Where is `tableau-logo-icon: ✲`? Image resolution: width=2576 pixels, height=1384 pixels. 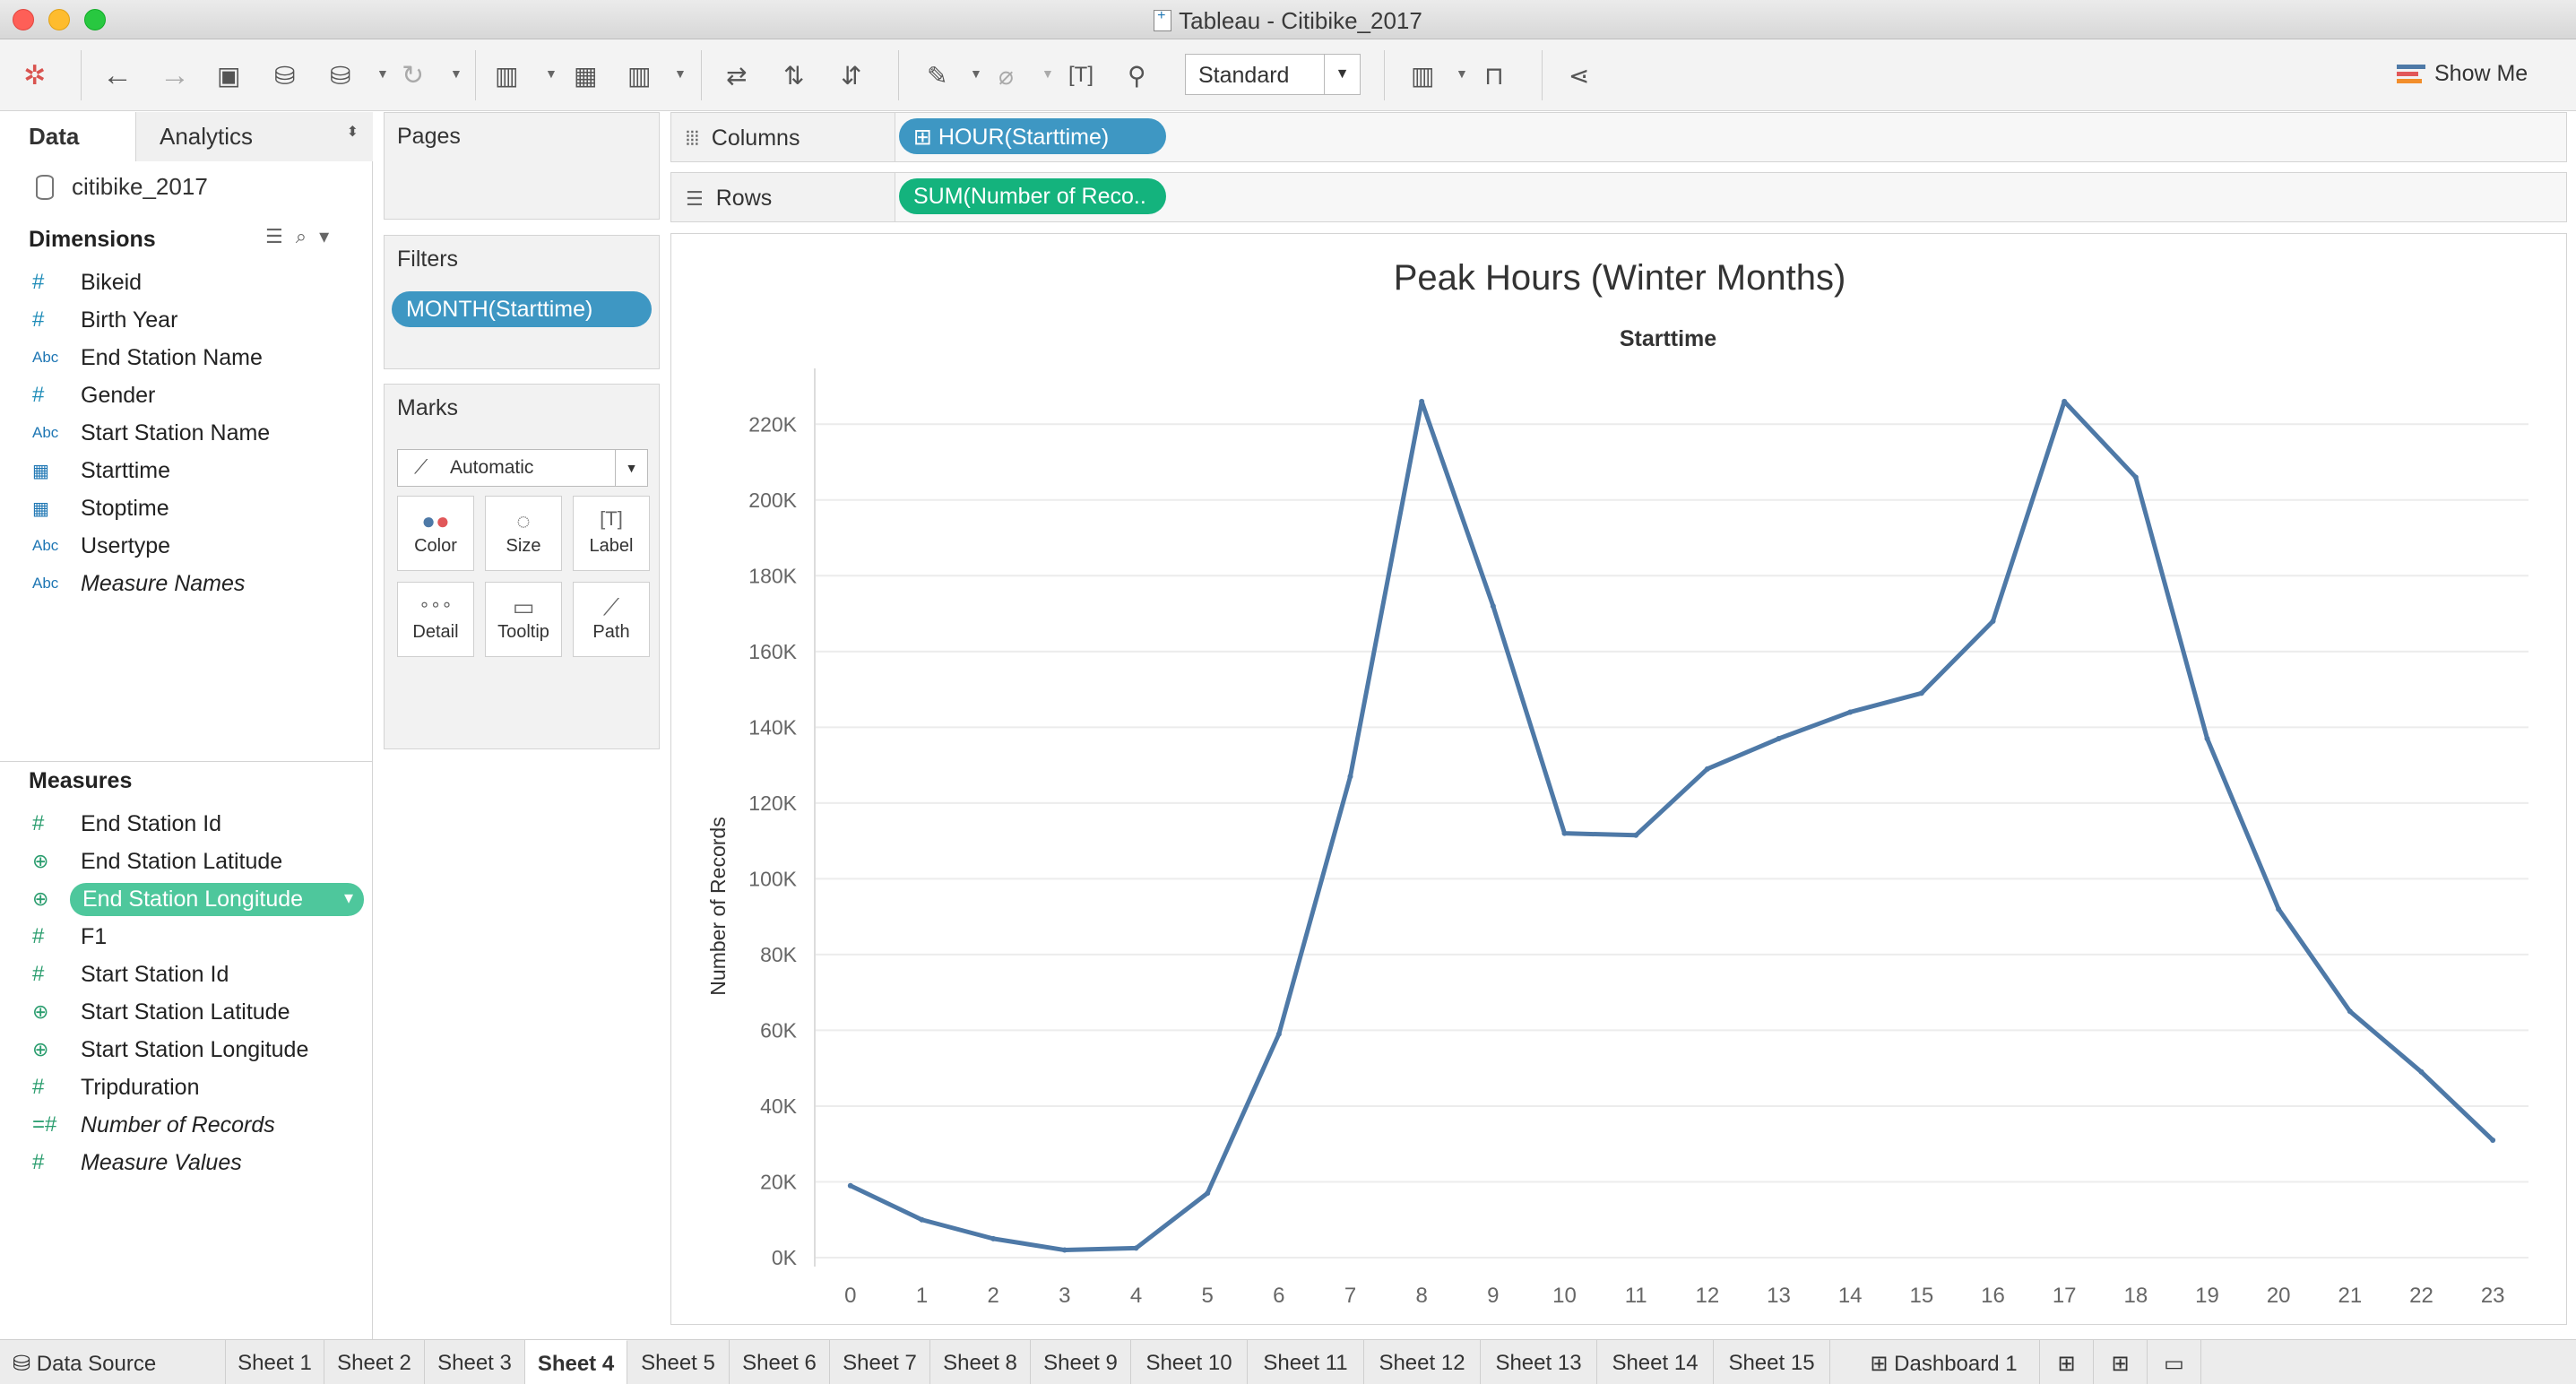 tableau-logo-icon: ✲ is located at coordinates (34, 75).